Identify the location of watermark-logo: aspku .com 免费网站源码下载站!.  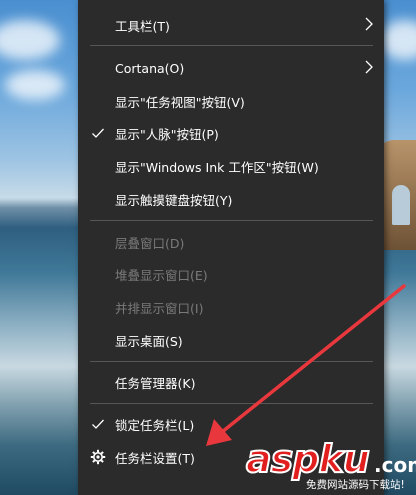
(330, 466).